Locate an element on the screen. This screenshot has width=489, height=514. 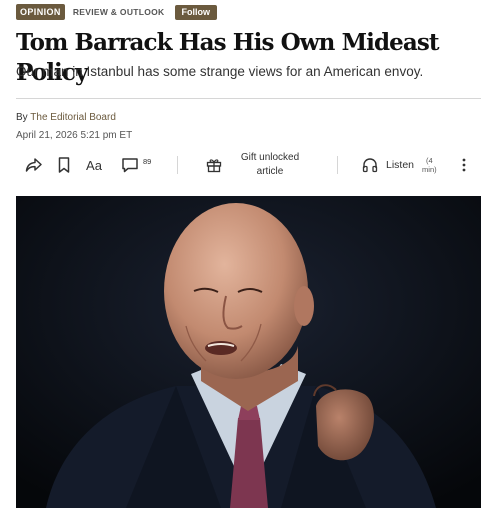
comments-button is located at coordinates (130, 165).